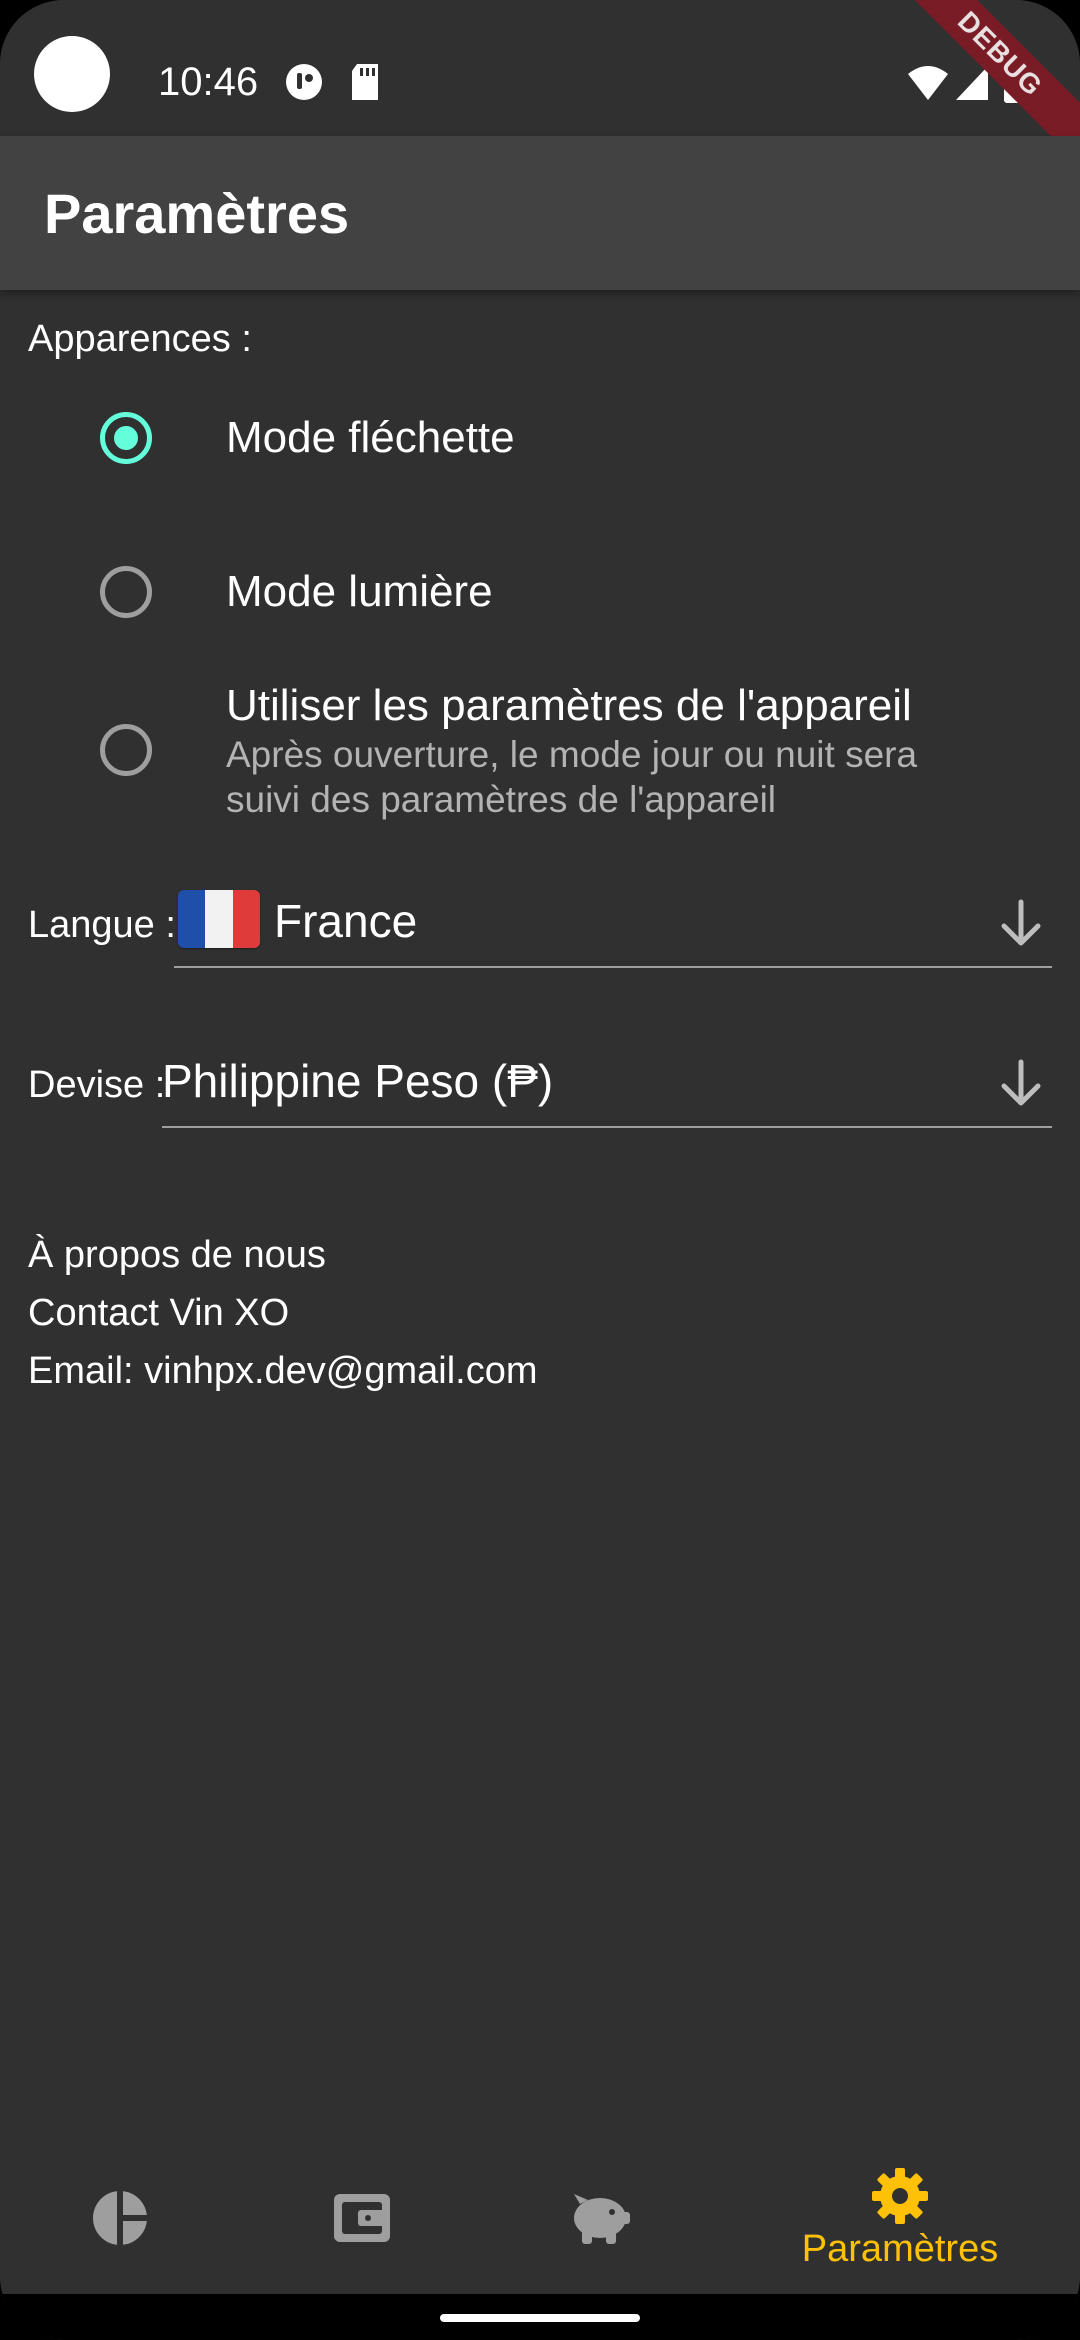  I want to click on about-email: Email: vinhpx.dev@gmail.com, so click(283, 1371).